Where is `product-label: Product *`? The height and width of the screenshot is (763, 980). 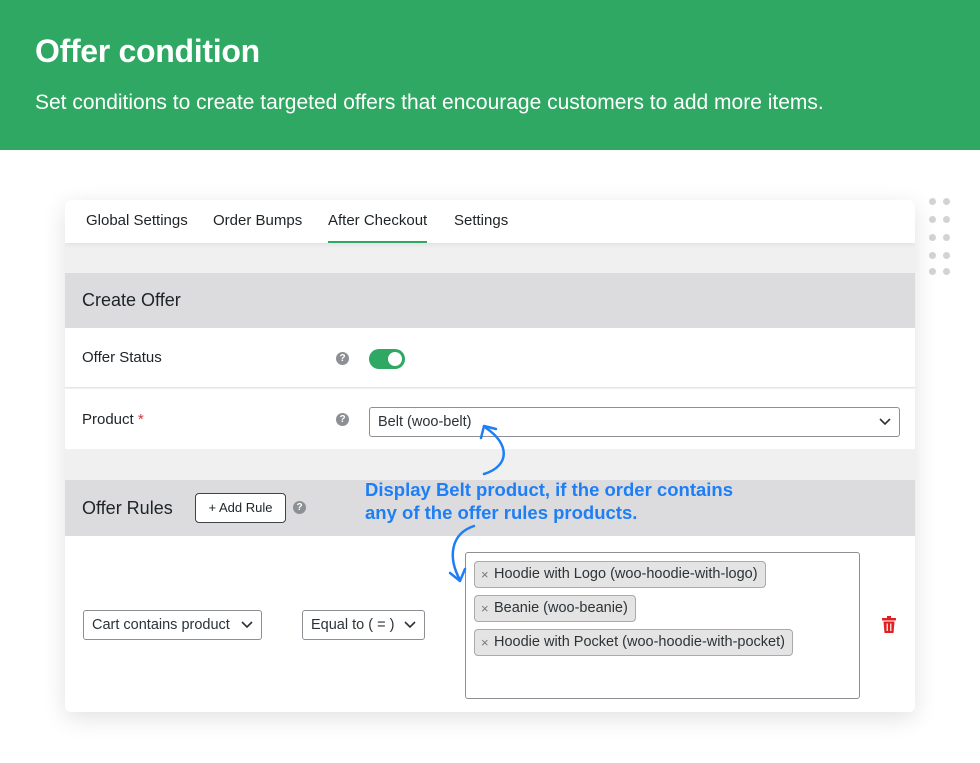 product-label: Product * is located at coordinates (113, 419).